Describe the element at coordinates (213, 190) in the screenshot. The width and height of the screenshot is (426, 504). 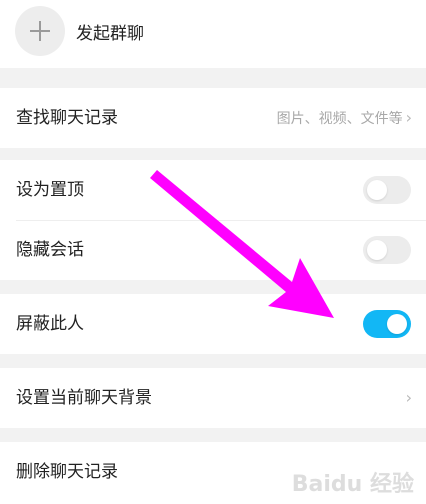
I see `pin-top-row: 设为置顶` at that location.